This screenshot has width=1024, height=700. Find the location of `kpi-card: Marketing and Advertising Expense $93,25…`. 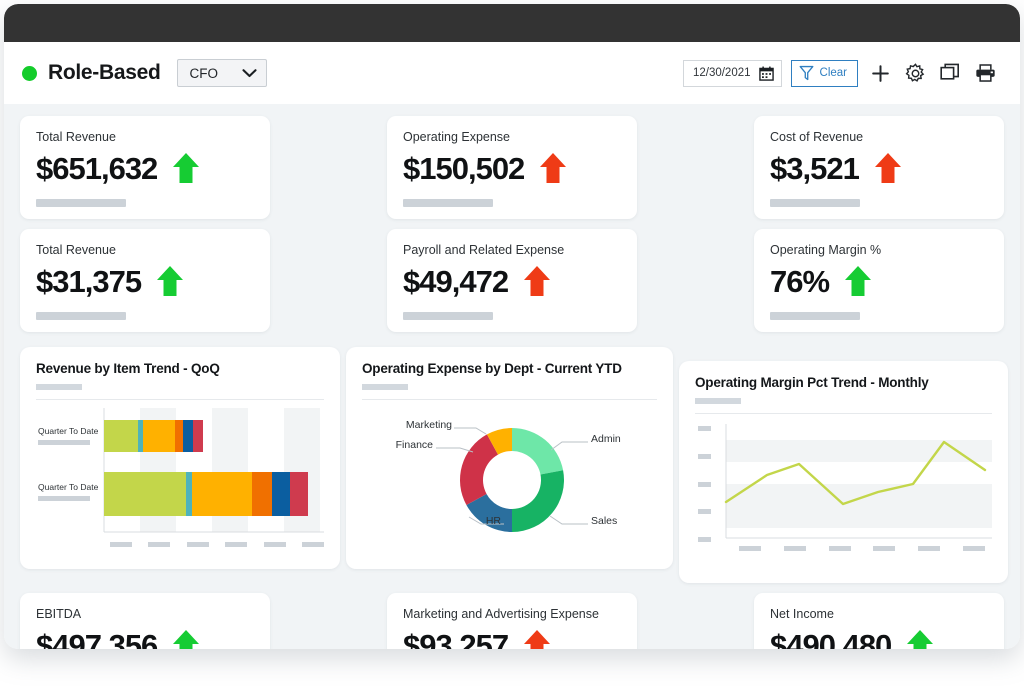

kpi-card: Marketing and Advertising Expense $93,25… is located at coordinates (512, 621).